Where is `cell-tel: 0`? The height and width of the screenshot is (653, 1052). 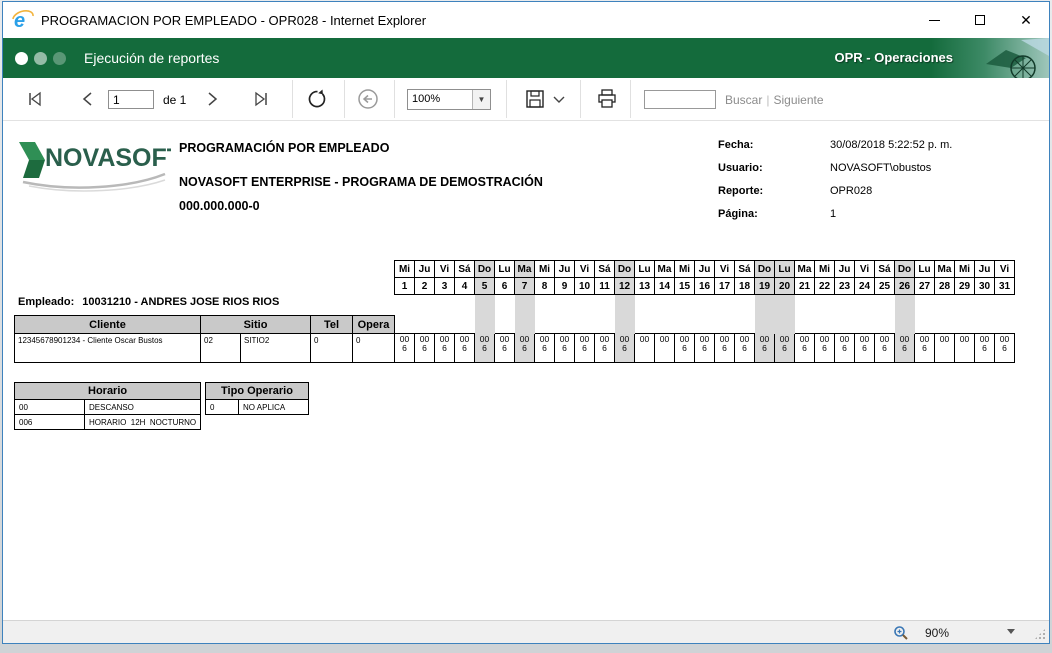
cell-tel: 0 is located at coordinates (331, 348).